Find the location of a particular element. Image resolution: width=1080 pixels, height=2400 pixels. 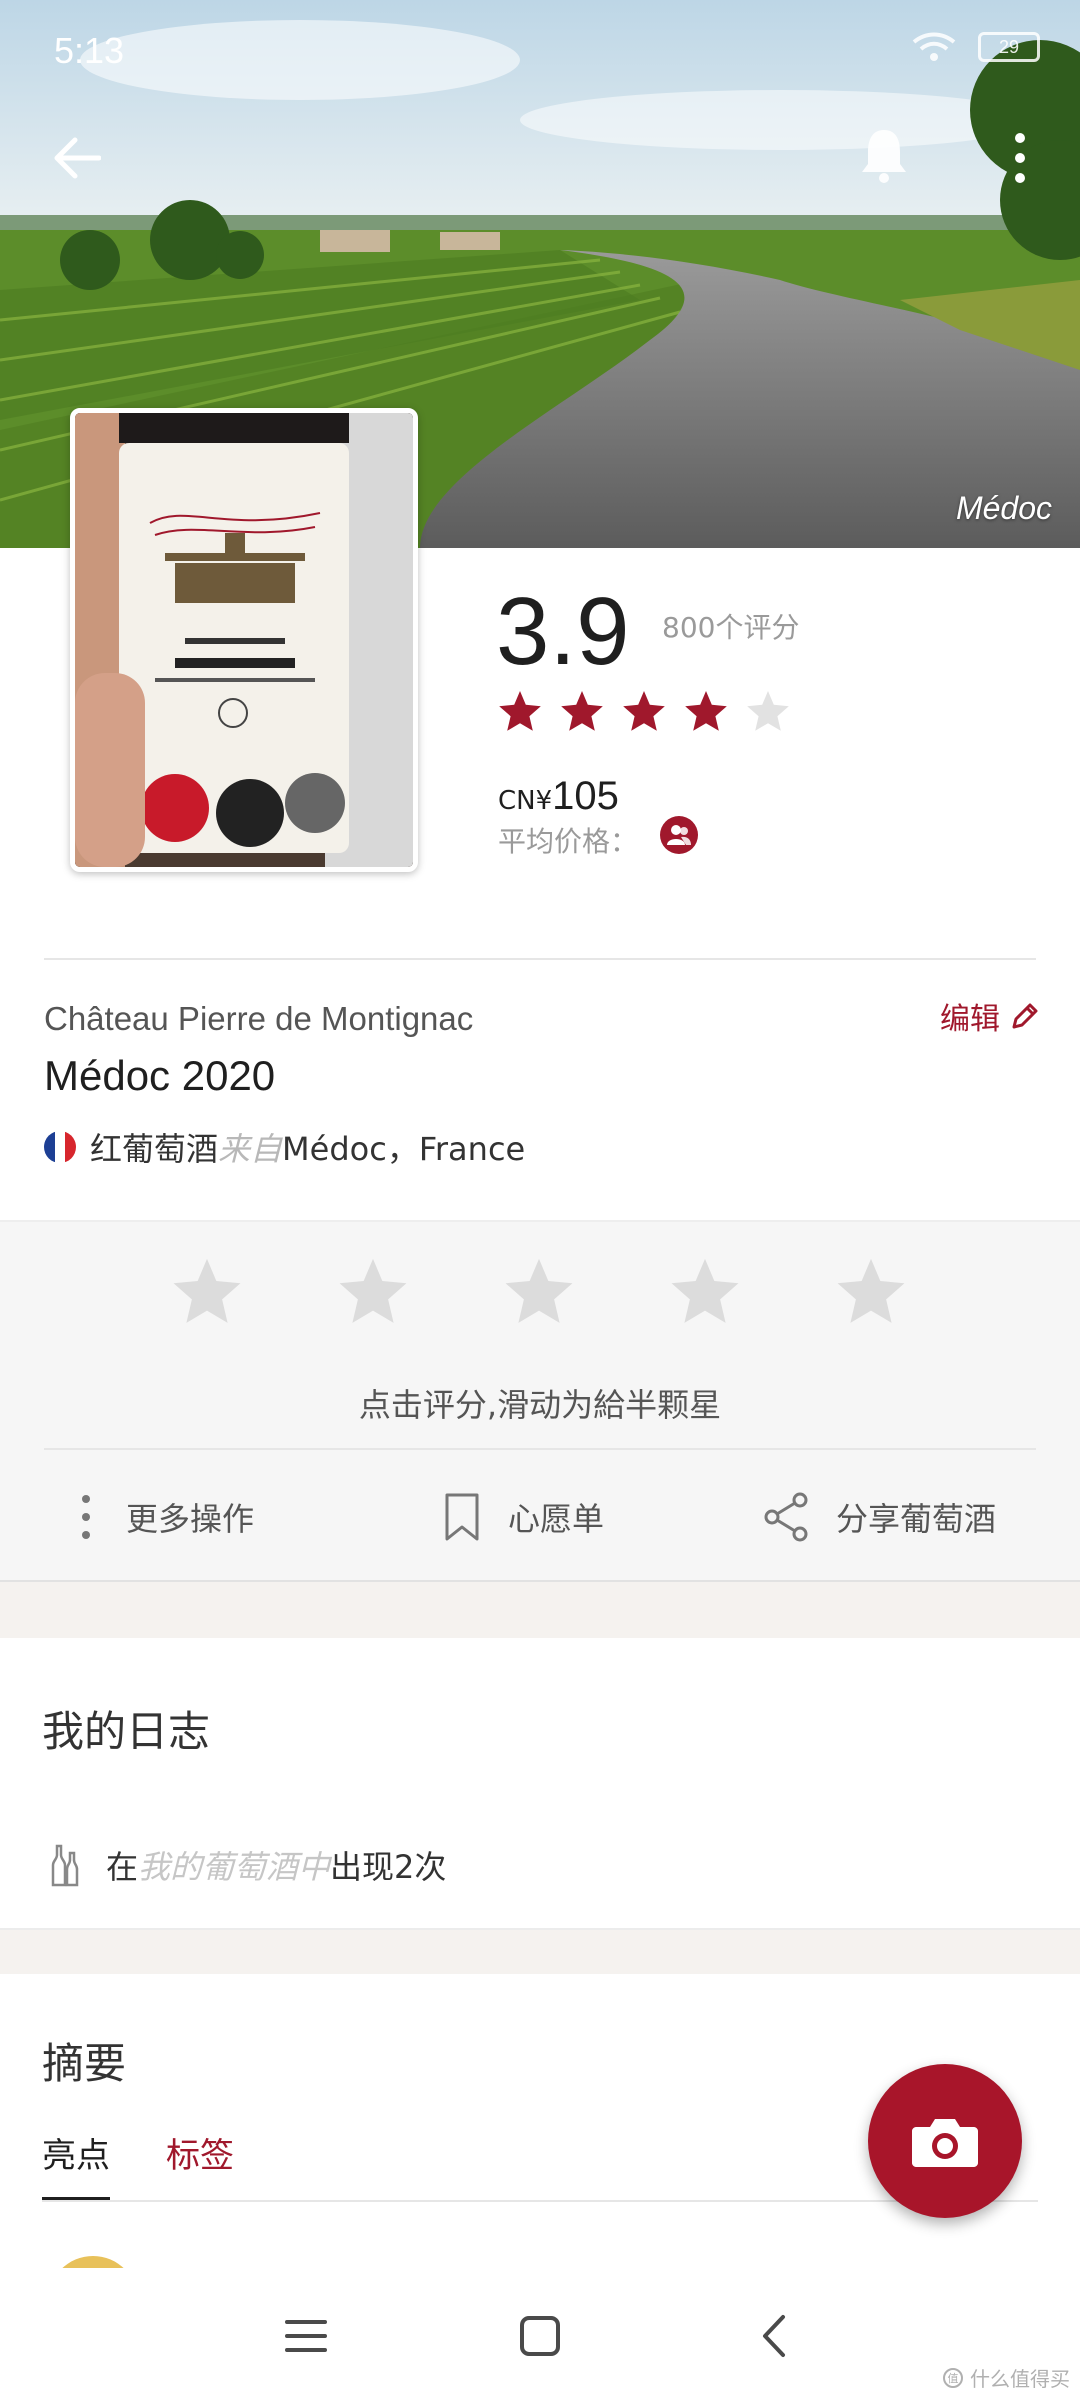

edit-button: 编辑 is located at coordinates (990, 1016).